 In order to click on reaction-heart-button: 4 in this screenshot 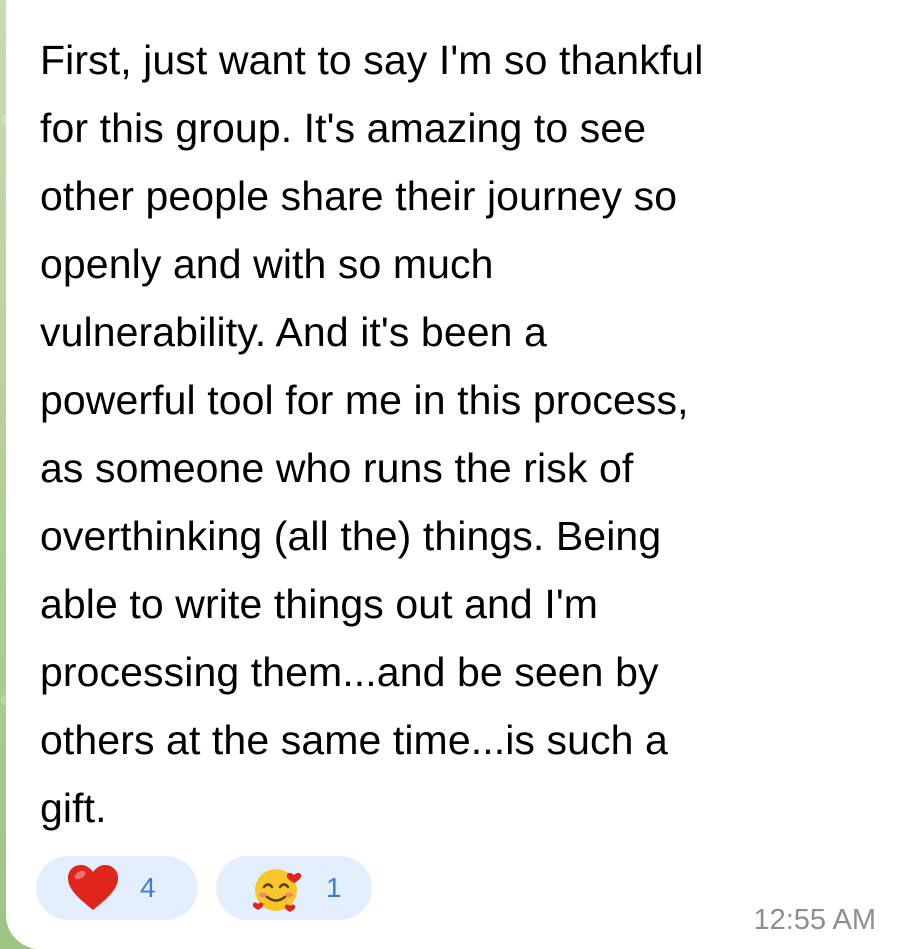, I will do `click(117, 888)`.